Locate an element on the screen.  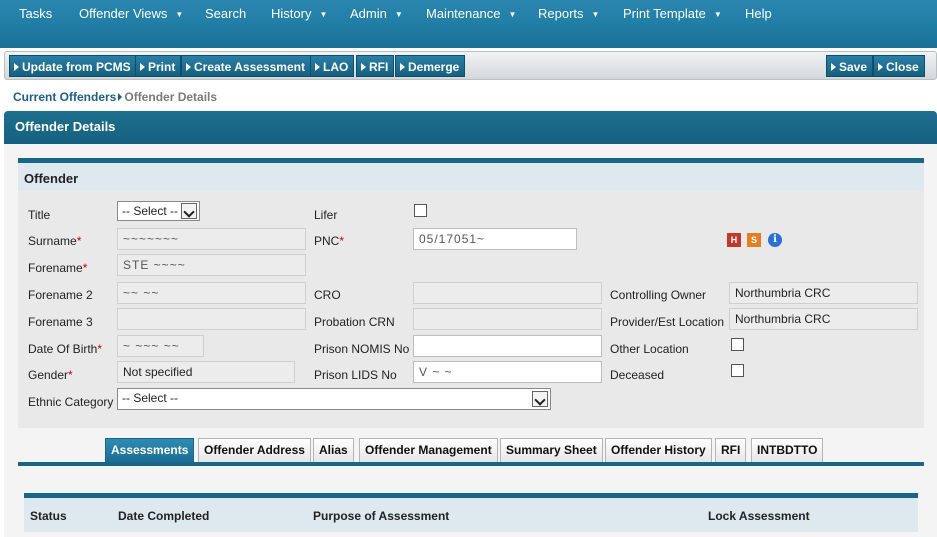
lifer-label: Lifer is located at coordinates (325, 215).